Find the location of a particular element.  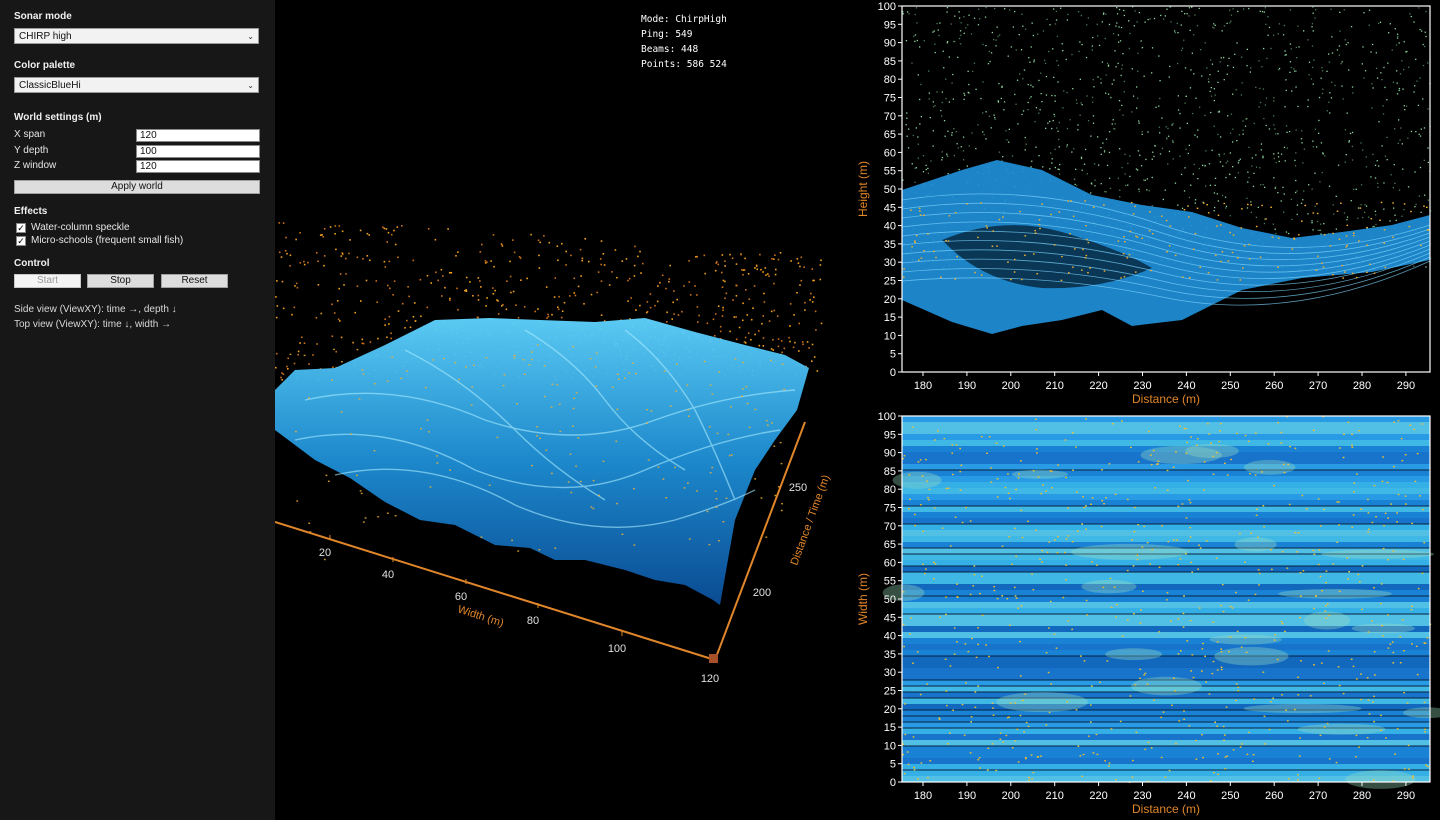

y-depth-label: Y depth is located at coordinates (31, 150).